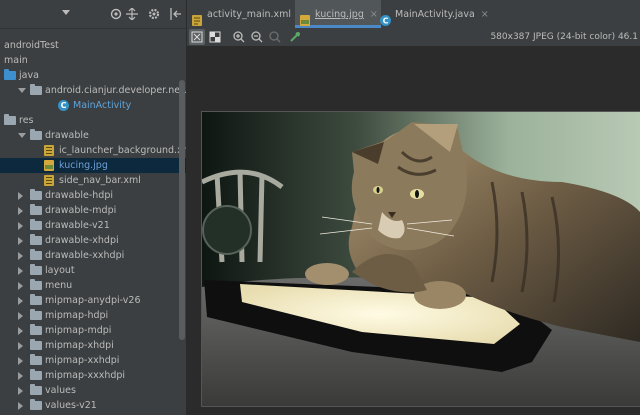 This screenshot has width=640, height=415. I want to click on actual-size-icon, so click(275, 37).